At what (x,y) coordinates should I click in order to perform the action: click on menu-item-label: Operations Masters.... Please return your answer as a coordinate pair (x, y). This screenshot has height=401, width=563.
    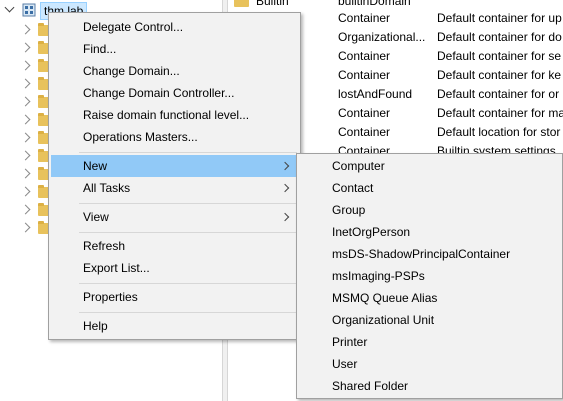
    Looking at the image, I should click on (140, 137).